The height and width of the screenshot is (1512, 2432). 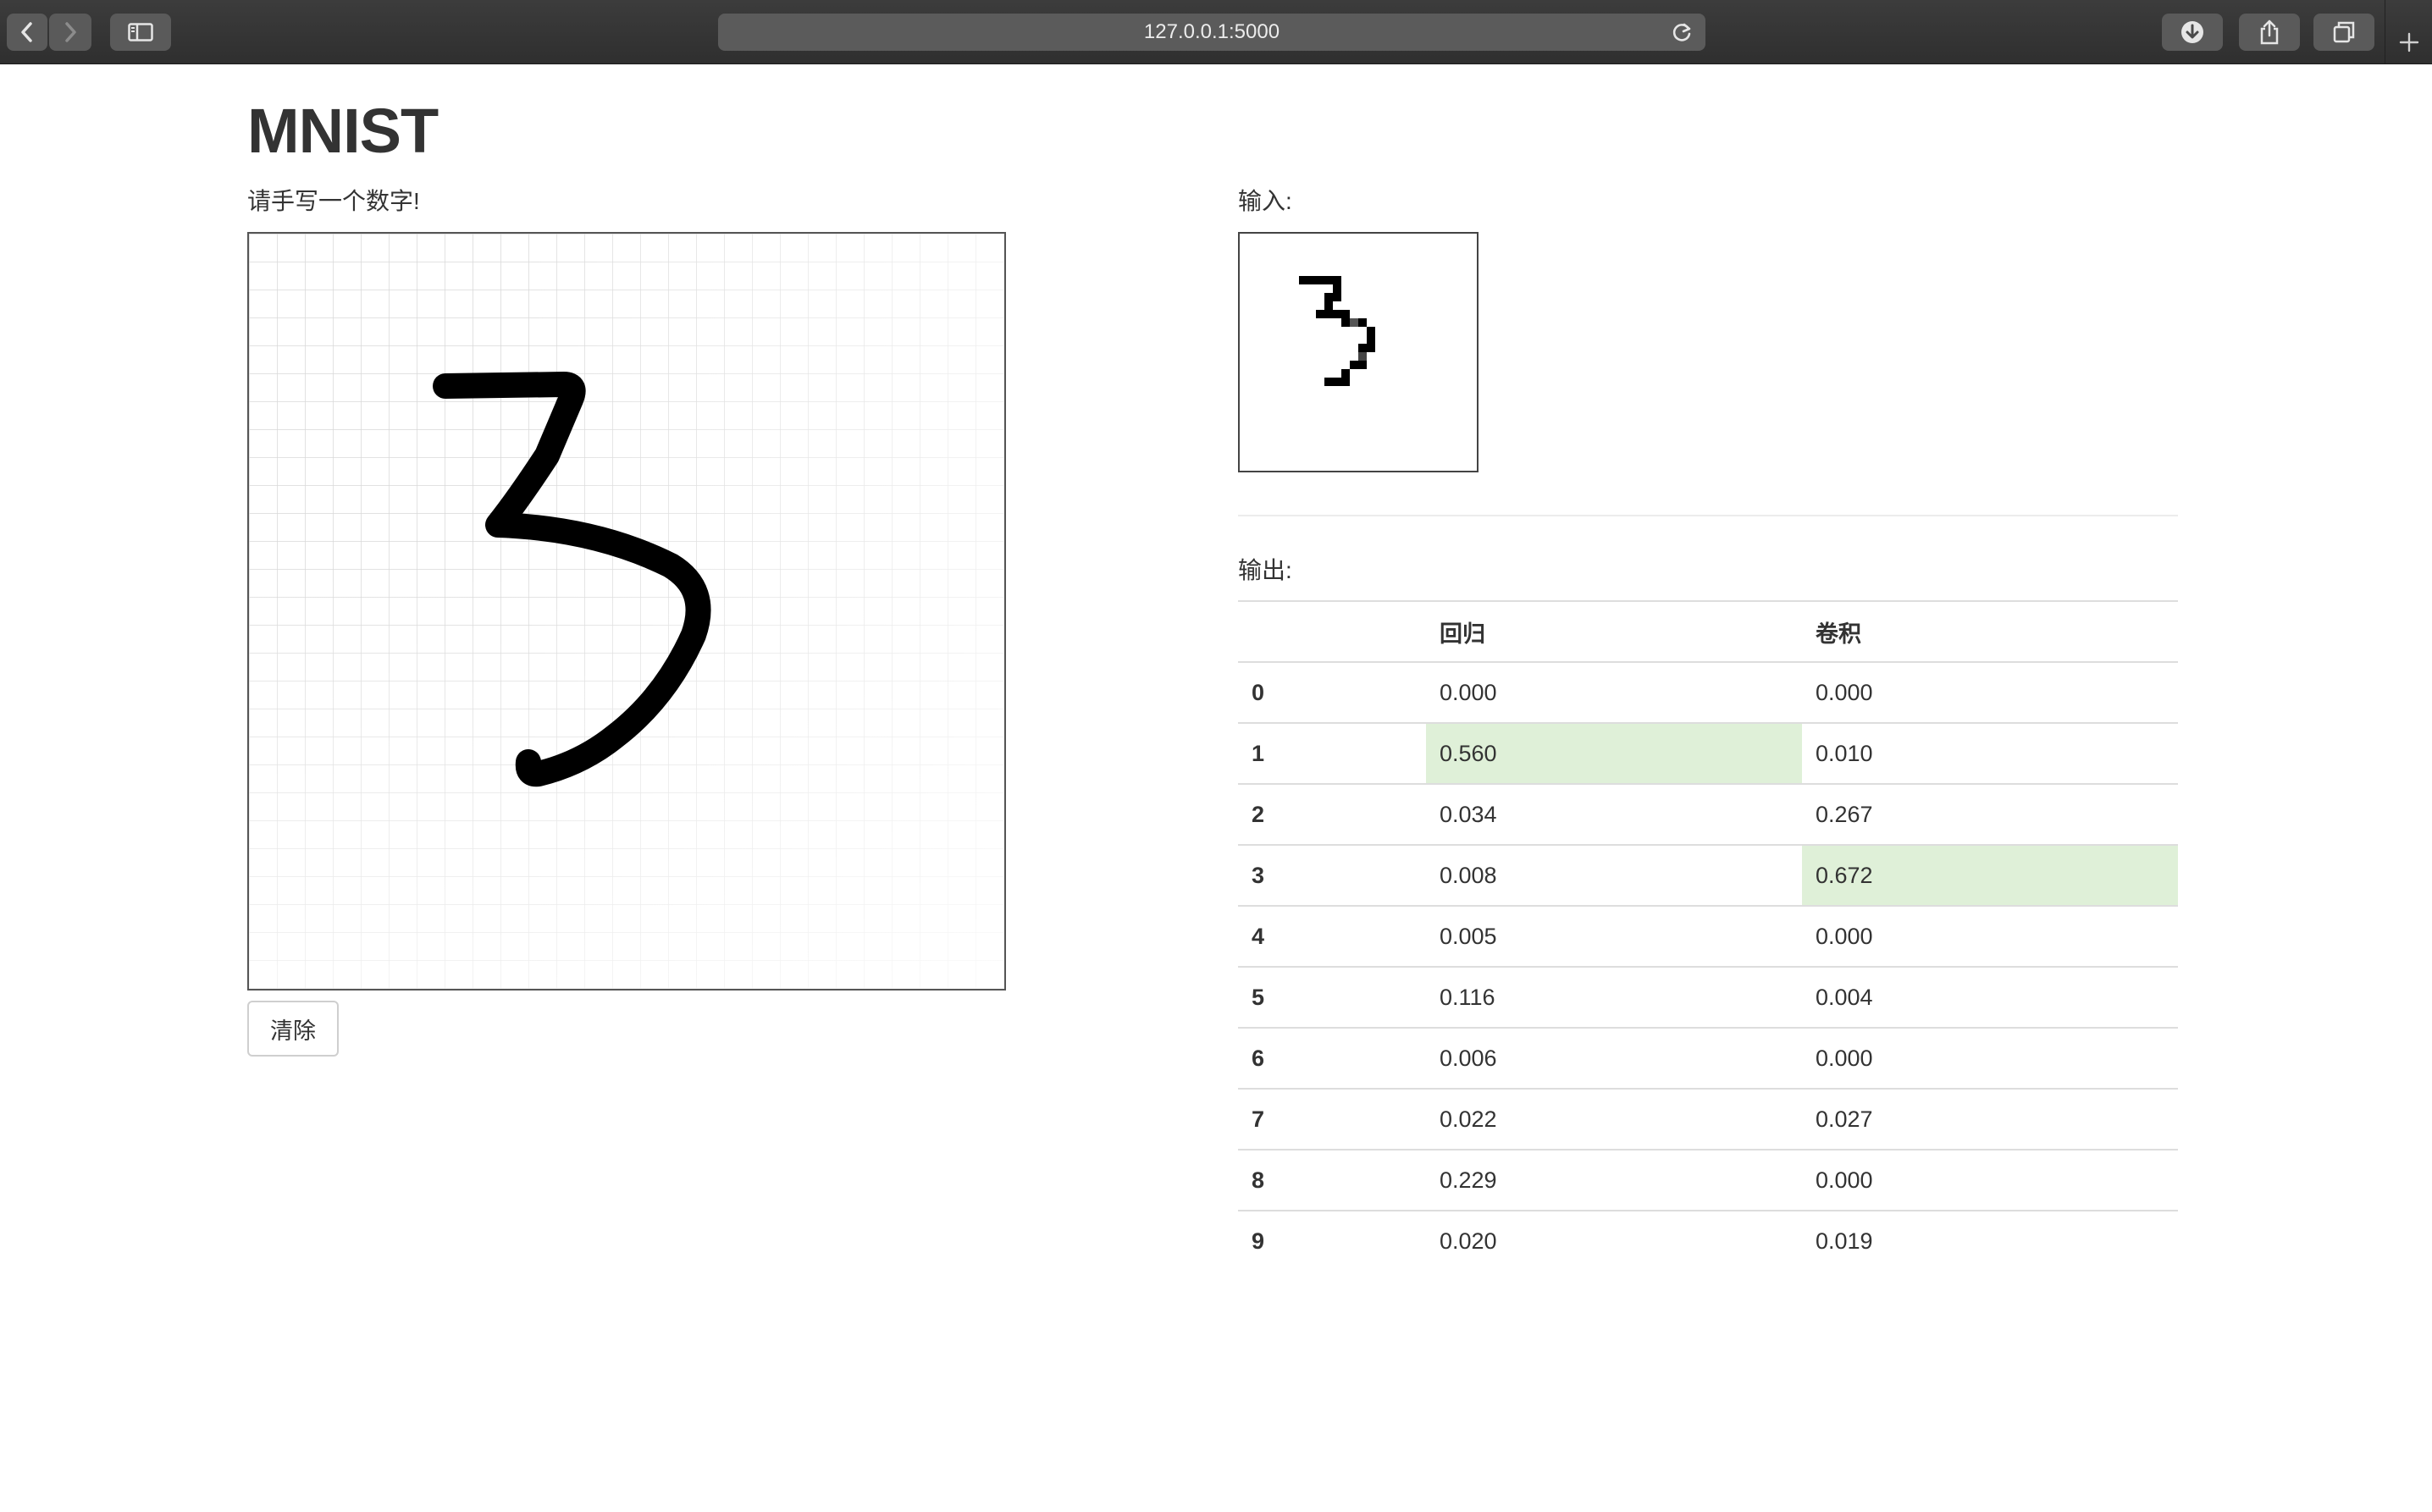 What do you see at coordinates (1265, 201) in the screenshot?
I see `input-label: 输入:` at bounding box center [1265, 201].